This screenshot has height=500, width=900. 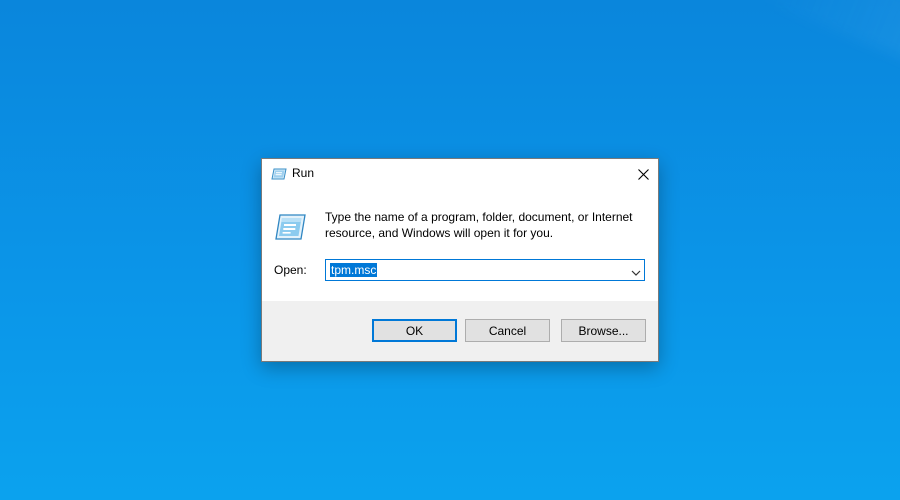 I want to click on dialog-titlebar: Run, so click(x=460, y=174).